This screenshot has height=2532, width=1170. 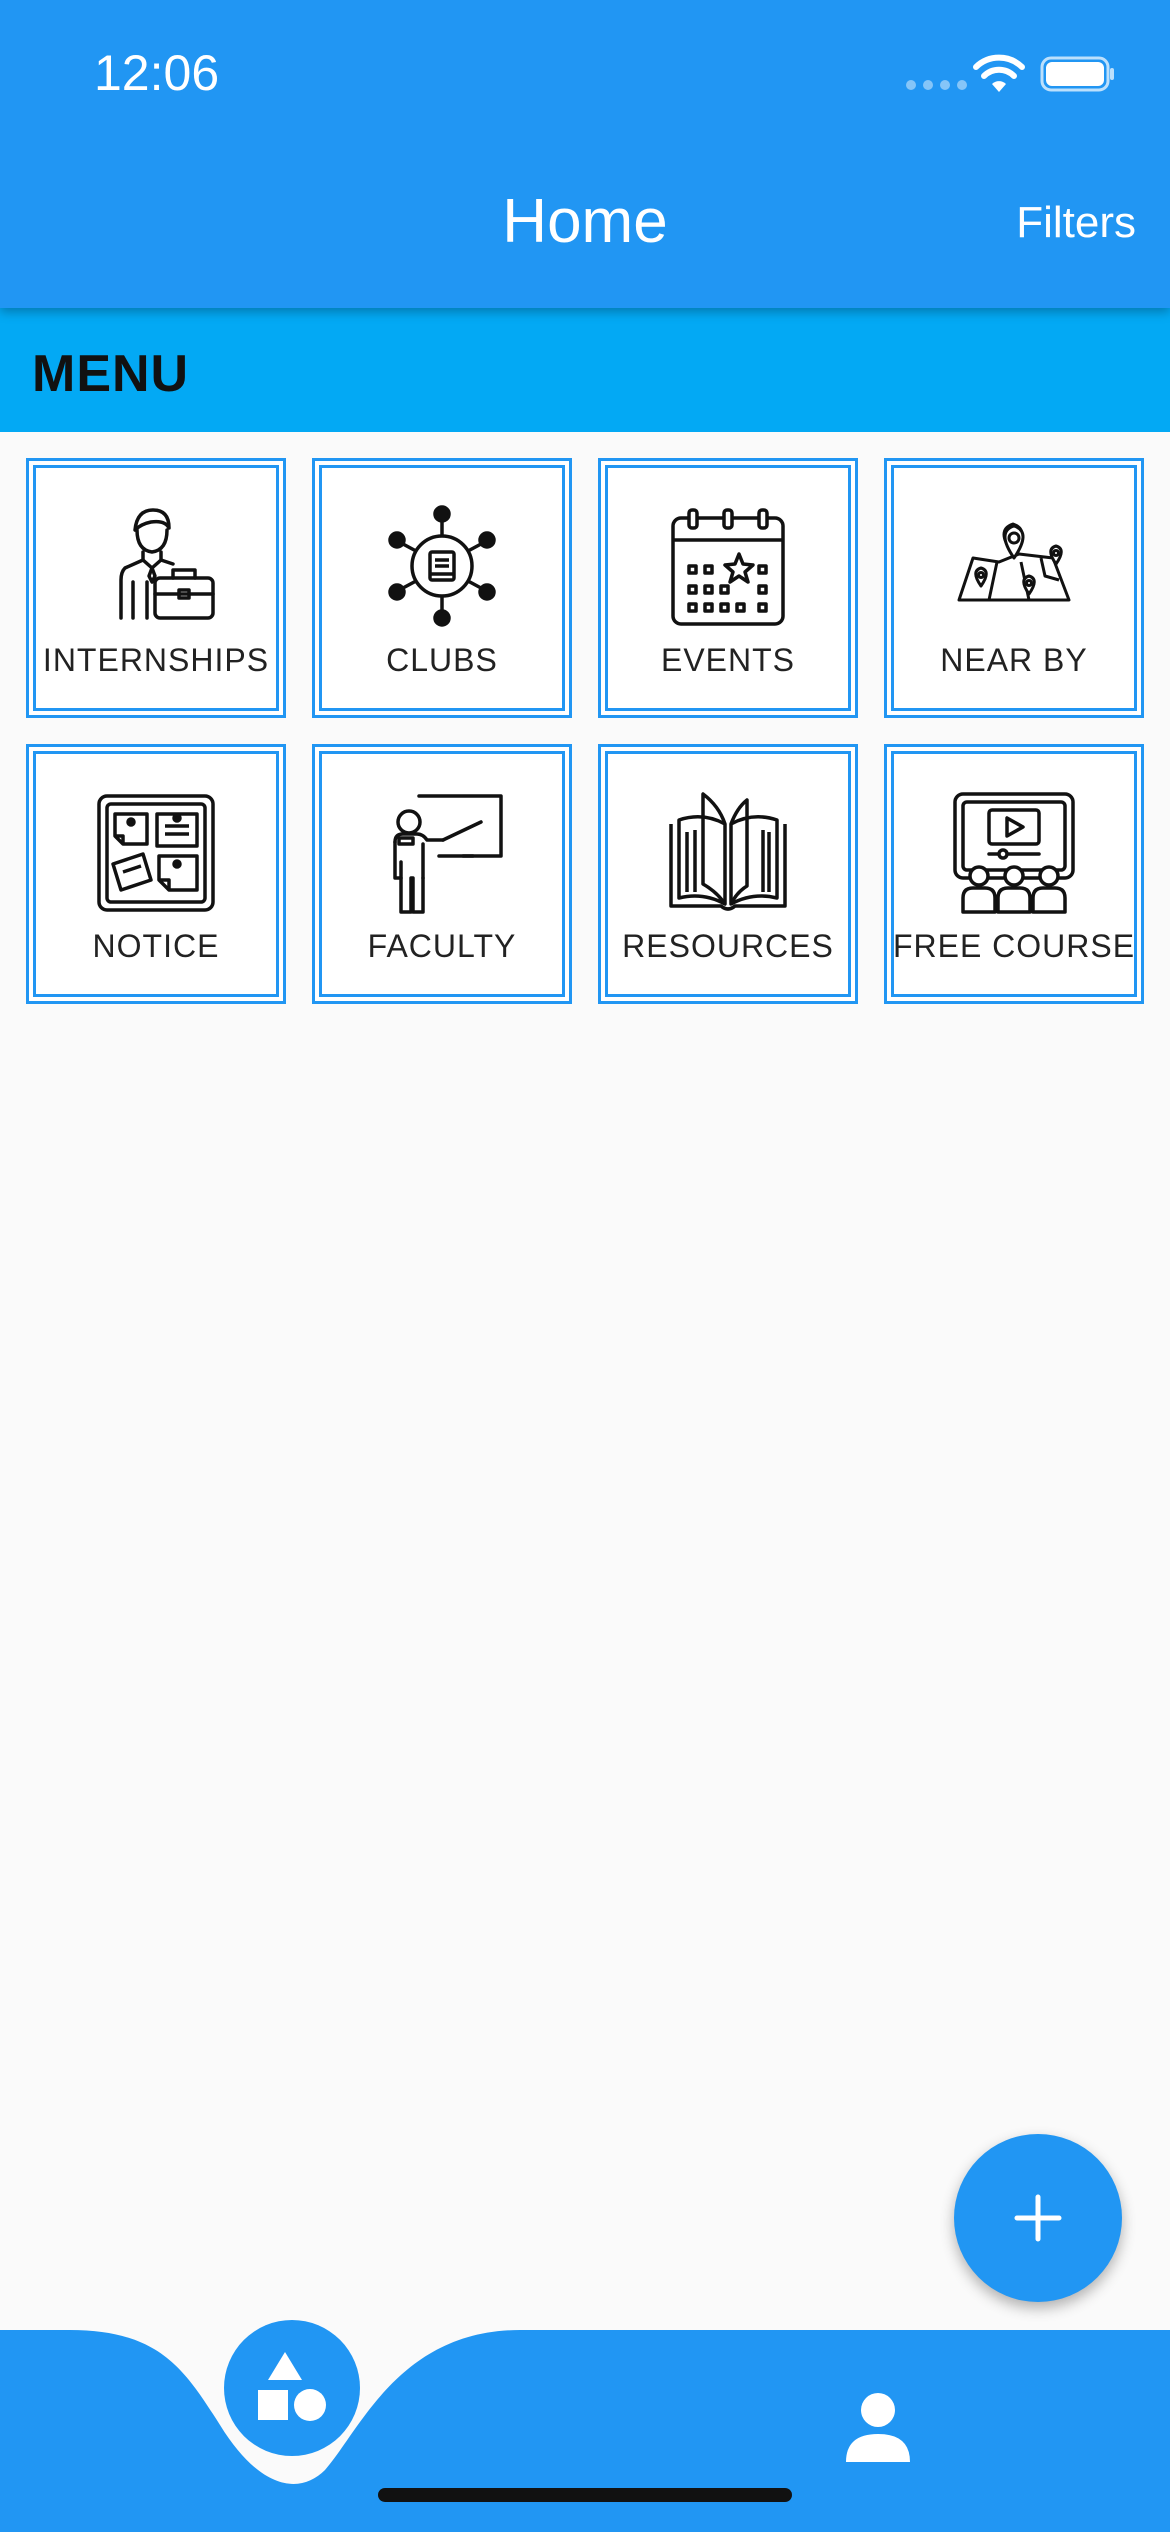 I want to click on menu-tile-label: NOTICE, so click(x=156, y=946).